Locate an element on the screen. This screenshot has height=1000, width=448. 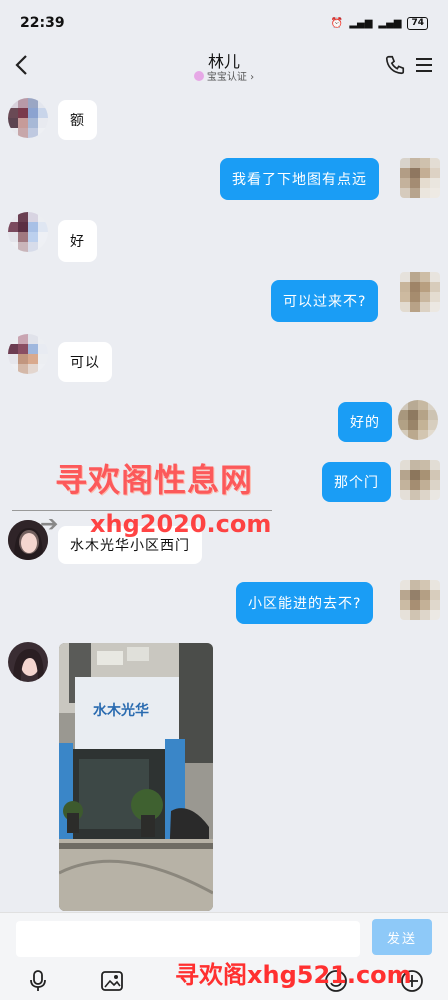
message-input is located at coordinates (188, 939).